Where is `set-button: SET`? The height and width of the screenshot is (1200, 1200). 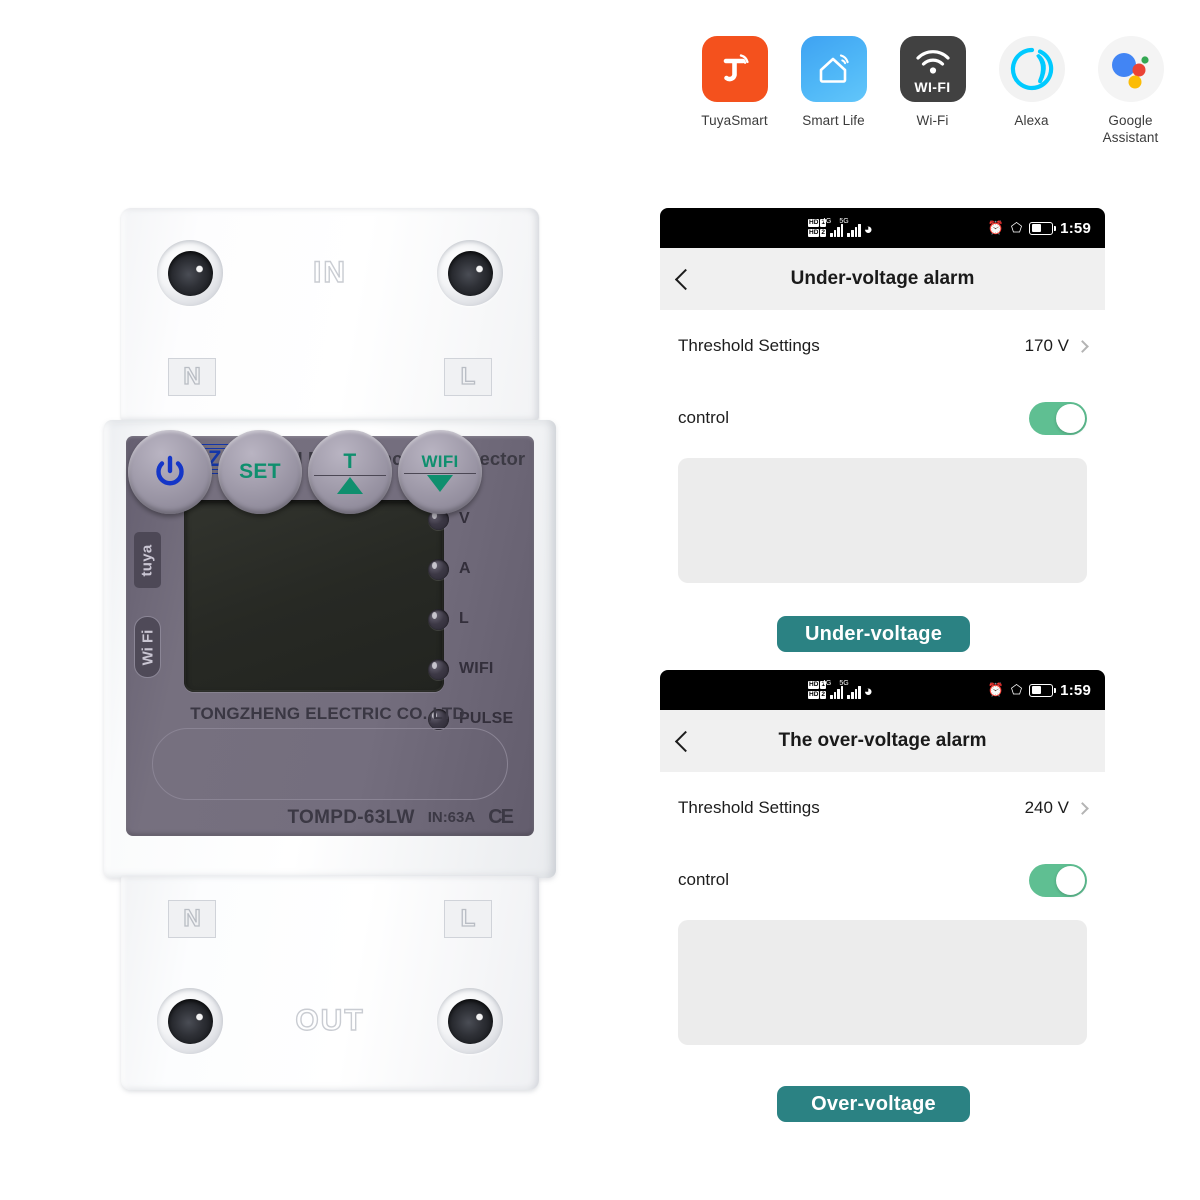 set-button: SET is located at coordinates (260, 472).